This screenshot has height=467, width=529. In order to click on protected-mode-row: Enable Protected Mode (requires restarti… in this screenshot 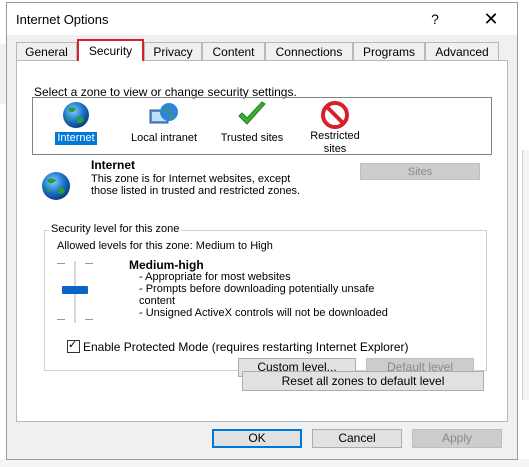, I will do `click(238, 346)`.